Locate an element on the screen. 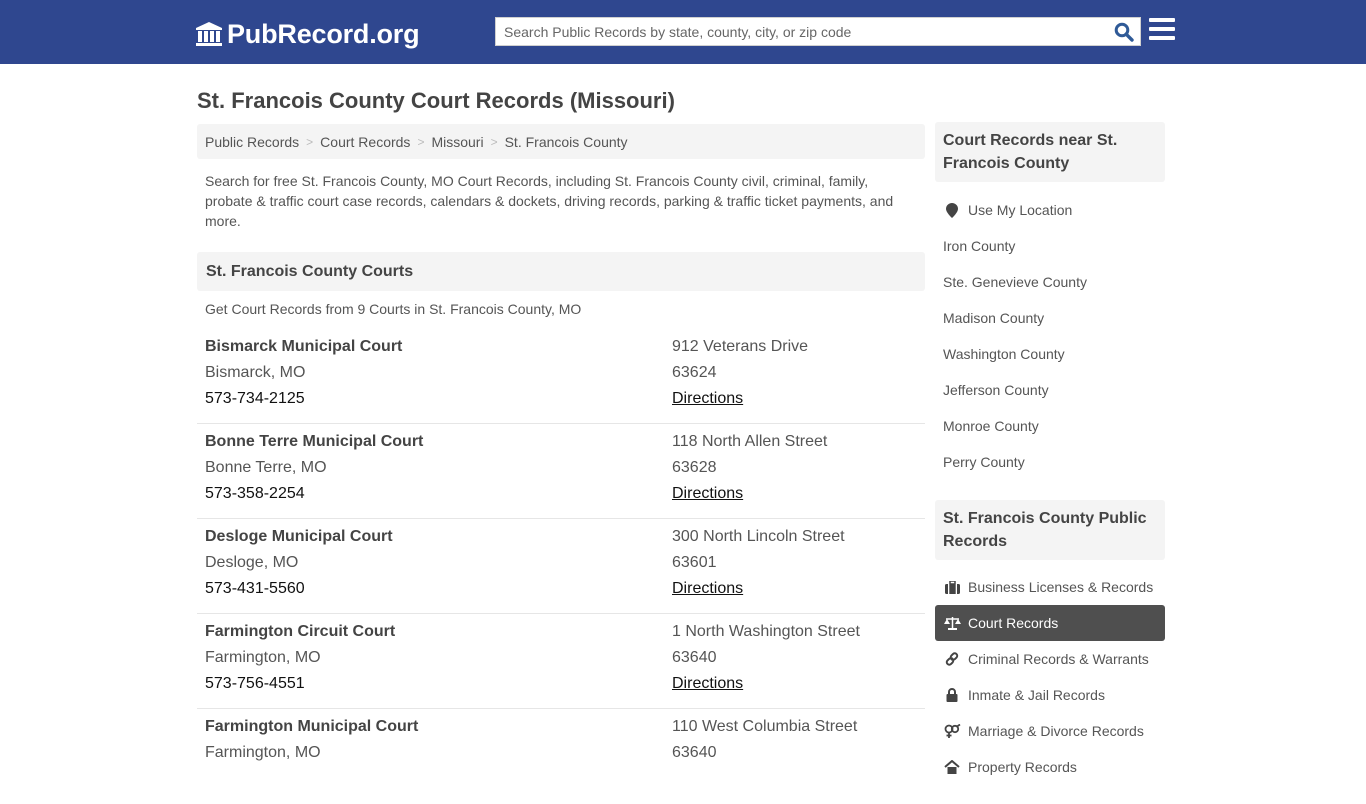 Image resolution: width=1366 pixels, height=804 pixels. court-address: 110 West Columbia Street is located at coordinates (765, 726).